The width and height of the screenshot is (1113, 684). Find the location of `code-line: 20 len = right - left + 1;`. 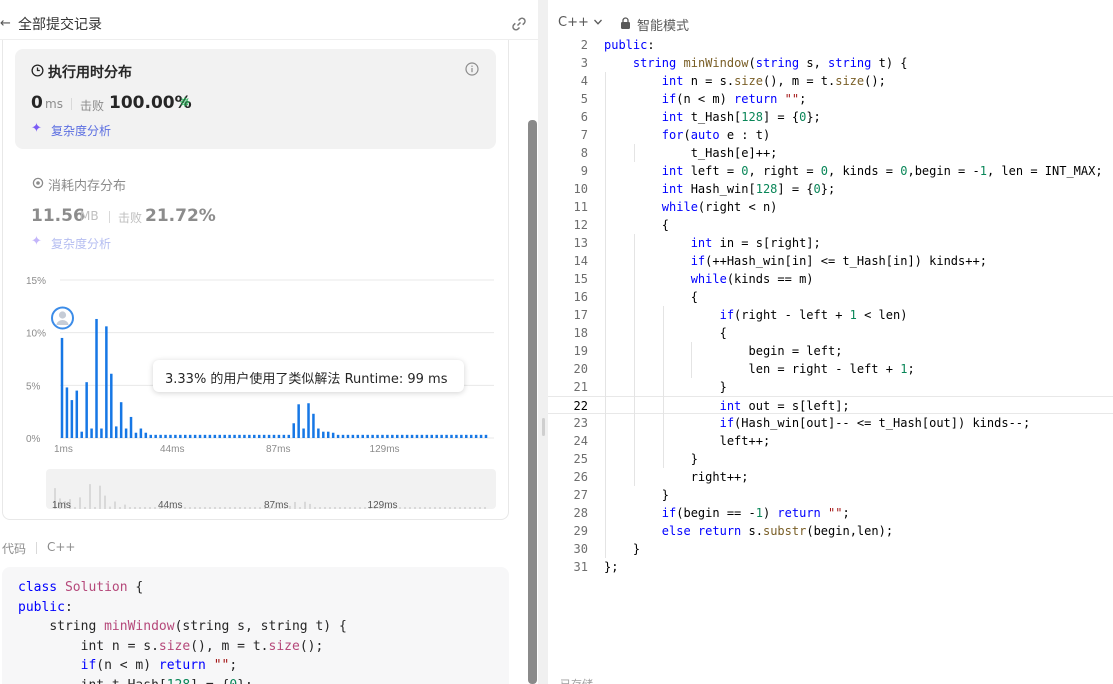

code-line: 20 len = right - left + 1; is located at coordinates (830, 369).